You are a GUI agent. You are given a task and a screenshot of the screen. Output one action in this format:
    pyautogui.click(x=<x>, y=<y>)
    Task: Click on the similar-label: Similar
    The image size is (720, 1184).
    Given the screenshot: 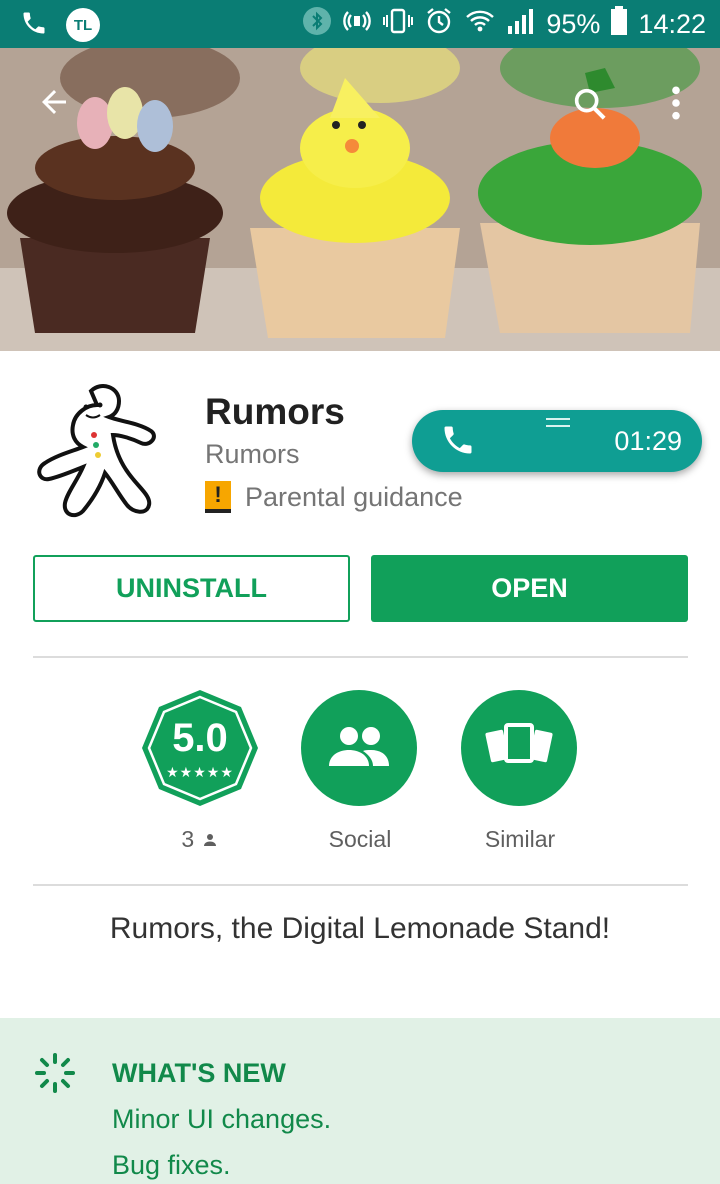 What is the action you would take?
    pyautogui.click(x=520, y=839)
    